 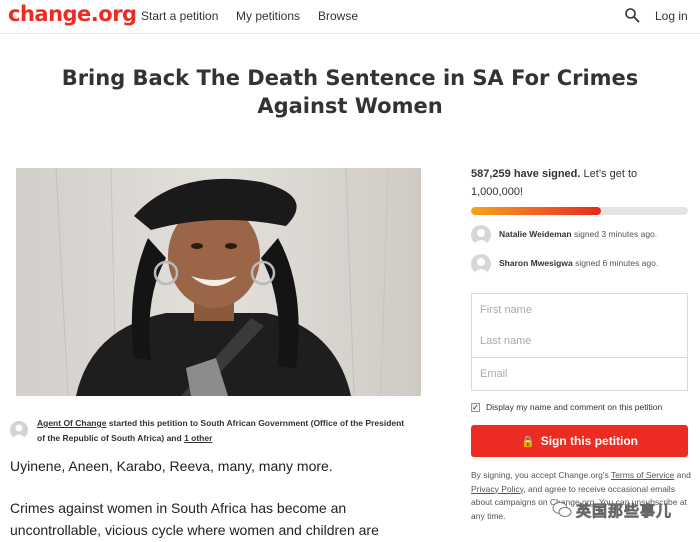 What do you see at coordinates (632, 15) in the screenshot?
I see `search-icon` at bounding box center [632, 15].